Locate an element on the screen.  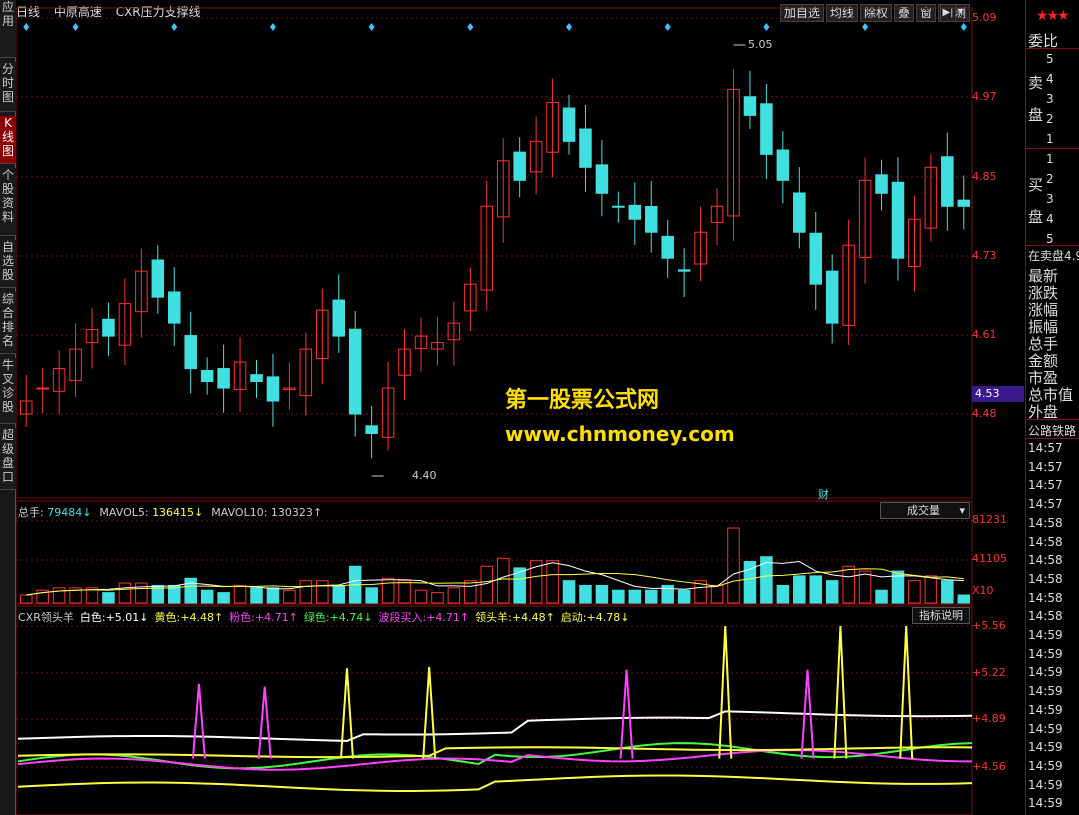
in-sell-label: 在卖盘4.9 is located at coordinates (1053, 256).